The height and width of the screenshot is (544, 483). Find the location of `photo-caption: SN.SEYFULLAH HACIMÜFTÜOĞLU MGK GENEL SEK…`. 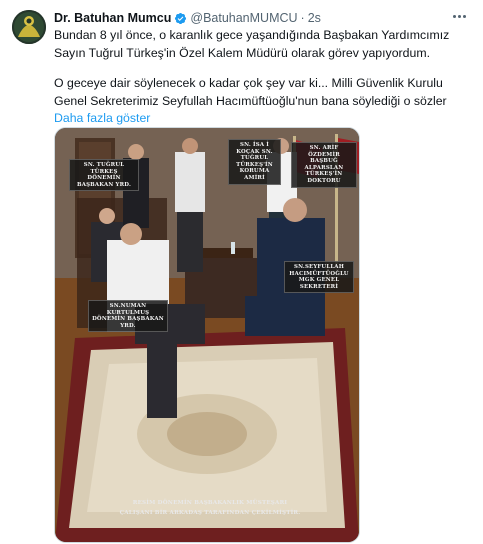

photo-caption: SN.SEYFULLAH HACIMÜFTÜOĞLU MGK GENEL SEK… is located at coordinates (319, 277).